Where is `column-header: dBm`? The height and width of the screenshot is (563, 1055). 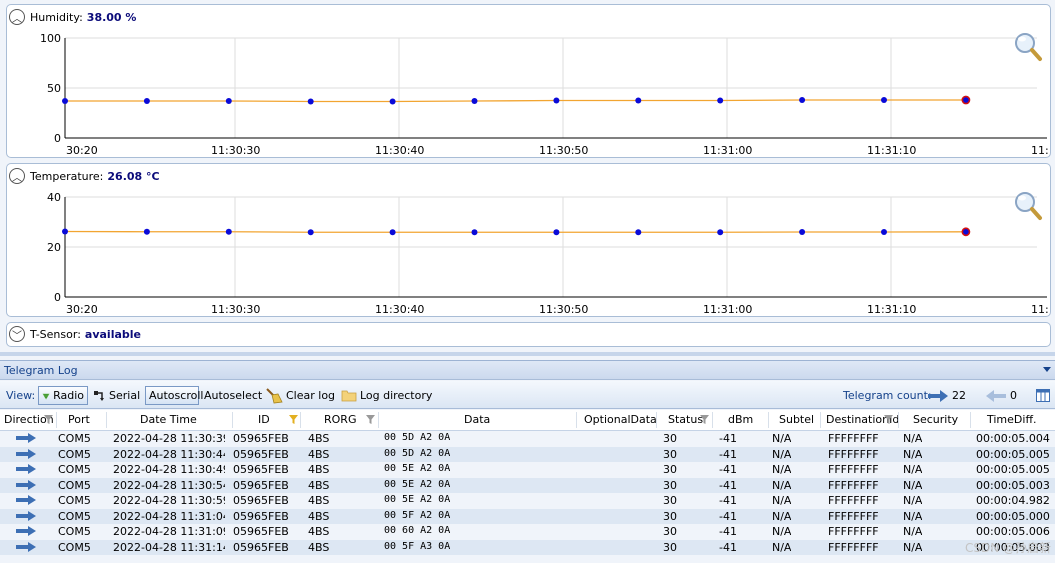
column-header: dBm is located at coordinates (740, 419).